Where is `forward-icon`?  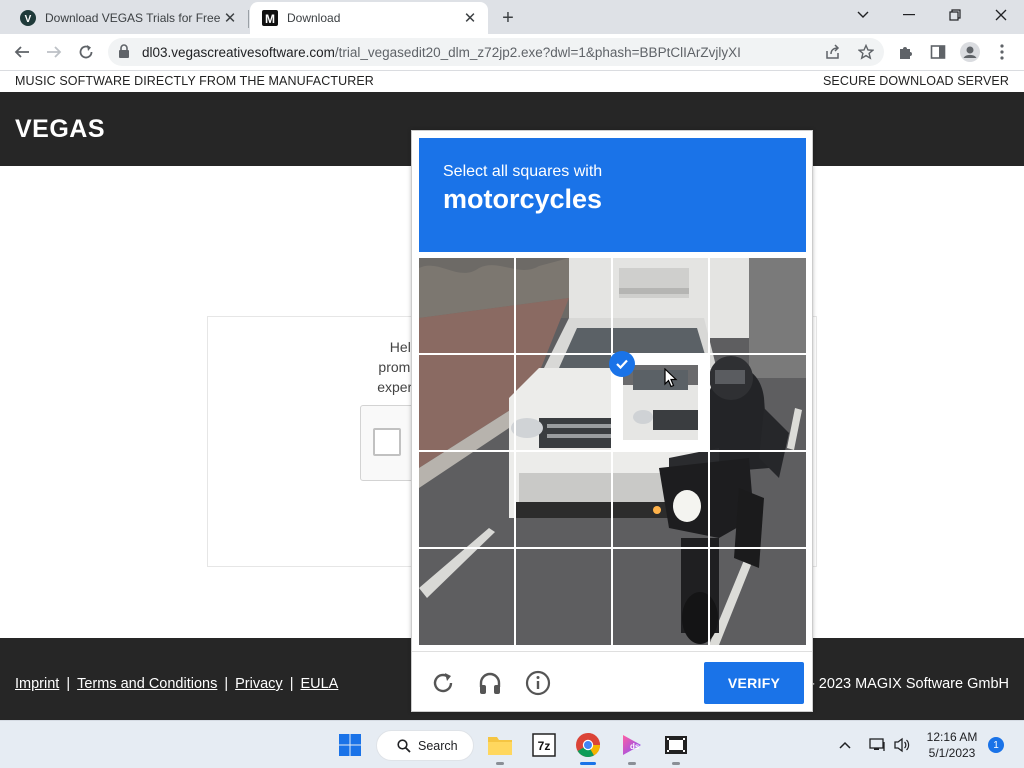 forward-icon is located at coordinates (54, 52).